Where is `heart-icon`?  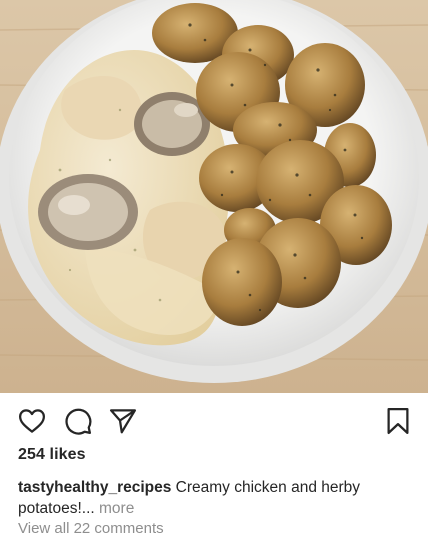 heart-icon is located at coordinates (32, 421).